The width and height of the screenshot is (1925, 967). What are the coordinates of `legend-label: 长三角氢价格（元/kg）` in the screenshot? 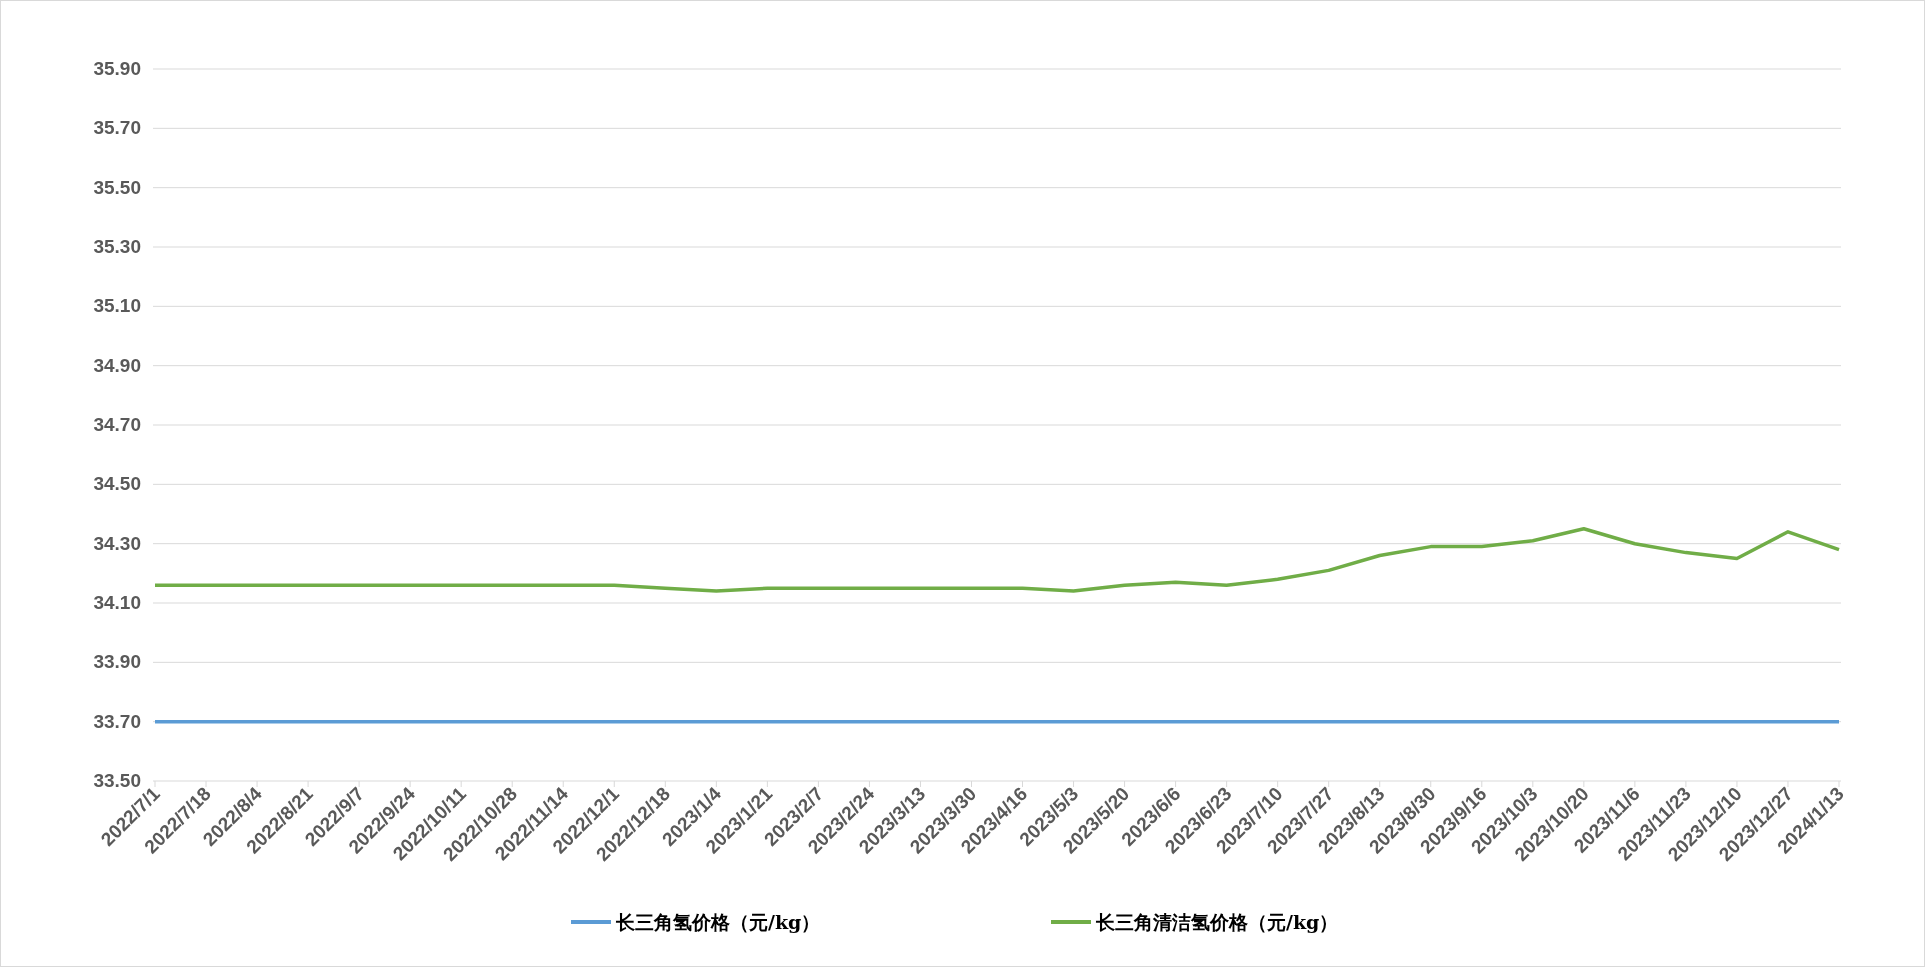 It's located at (718, 922).